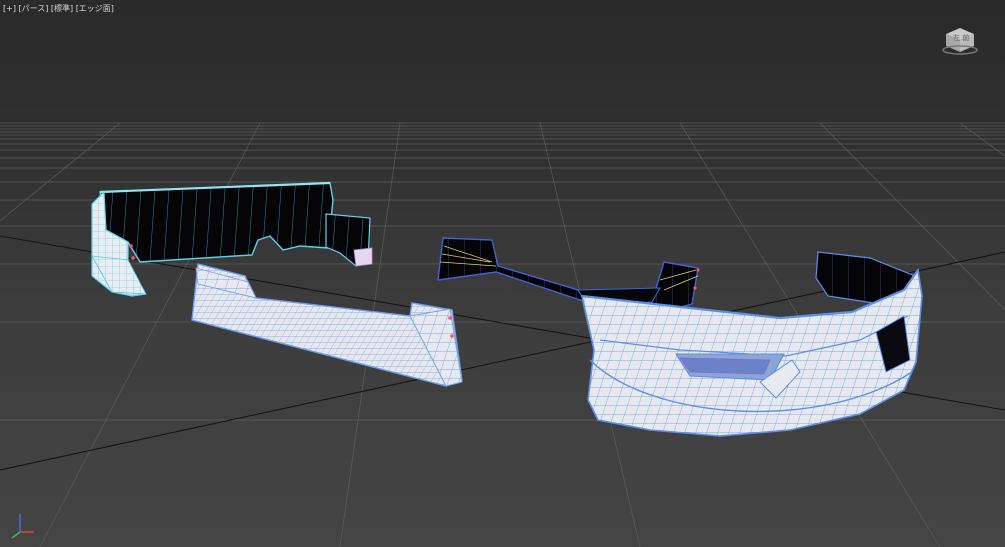 The image size is (1005, 547). What do you see at coordinates (22, 526) in the screenshot?
I see `axis-tripod-icon` at bounding box center [22, 526].